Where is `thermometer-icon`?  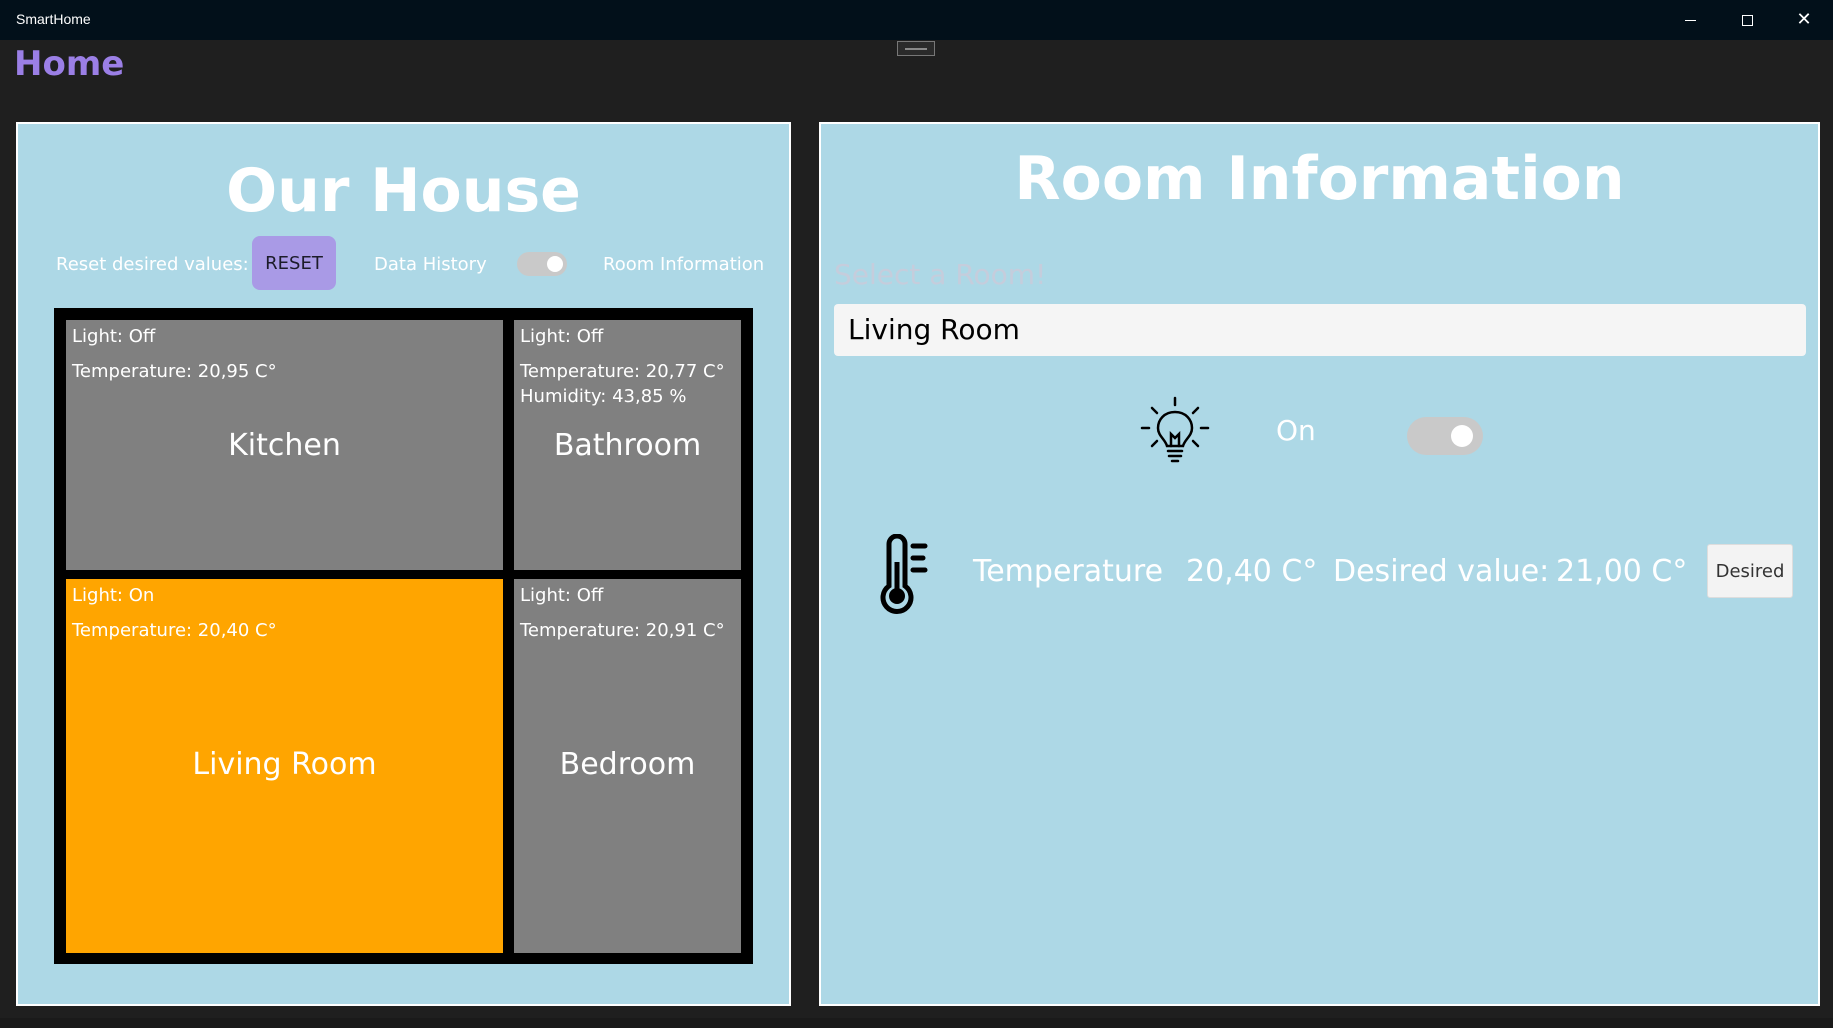
thermometer-icon is located at coordinates (904, 574).